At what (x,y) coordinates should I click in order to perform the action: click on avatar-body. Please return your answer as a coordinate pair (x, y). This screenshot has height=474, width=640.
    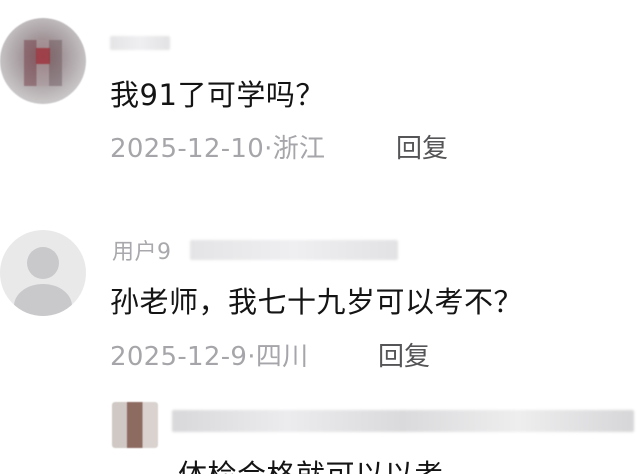
    Looking at the image, I should click on (43, 300).